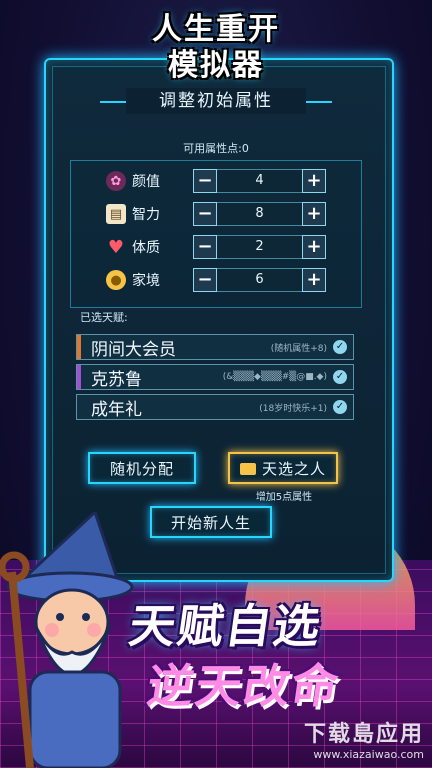 This screenshot has width=432, height=768. What do you see at coordinates (298, 348) in the screenshot?
I see `talent-desc: (随机属性+8)` at bounding box center [298, 348].